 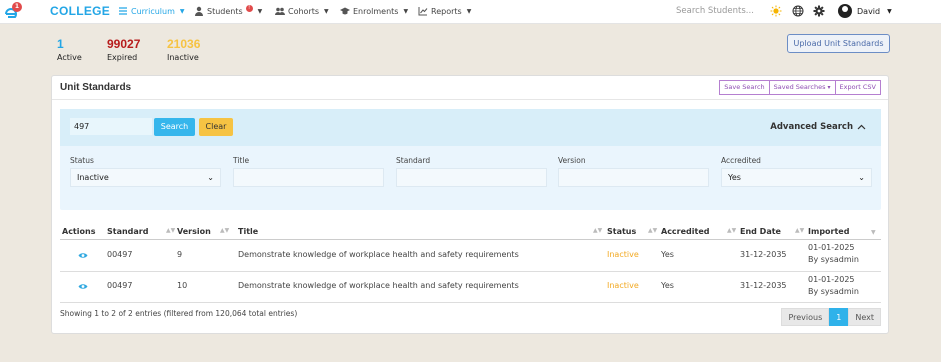 I want to click on nav-curriculum: Curriculum ▼, so click(x=151, y=11).